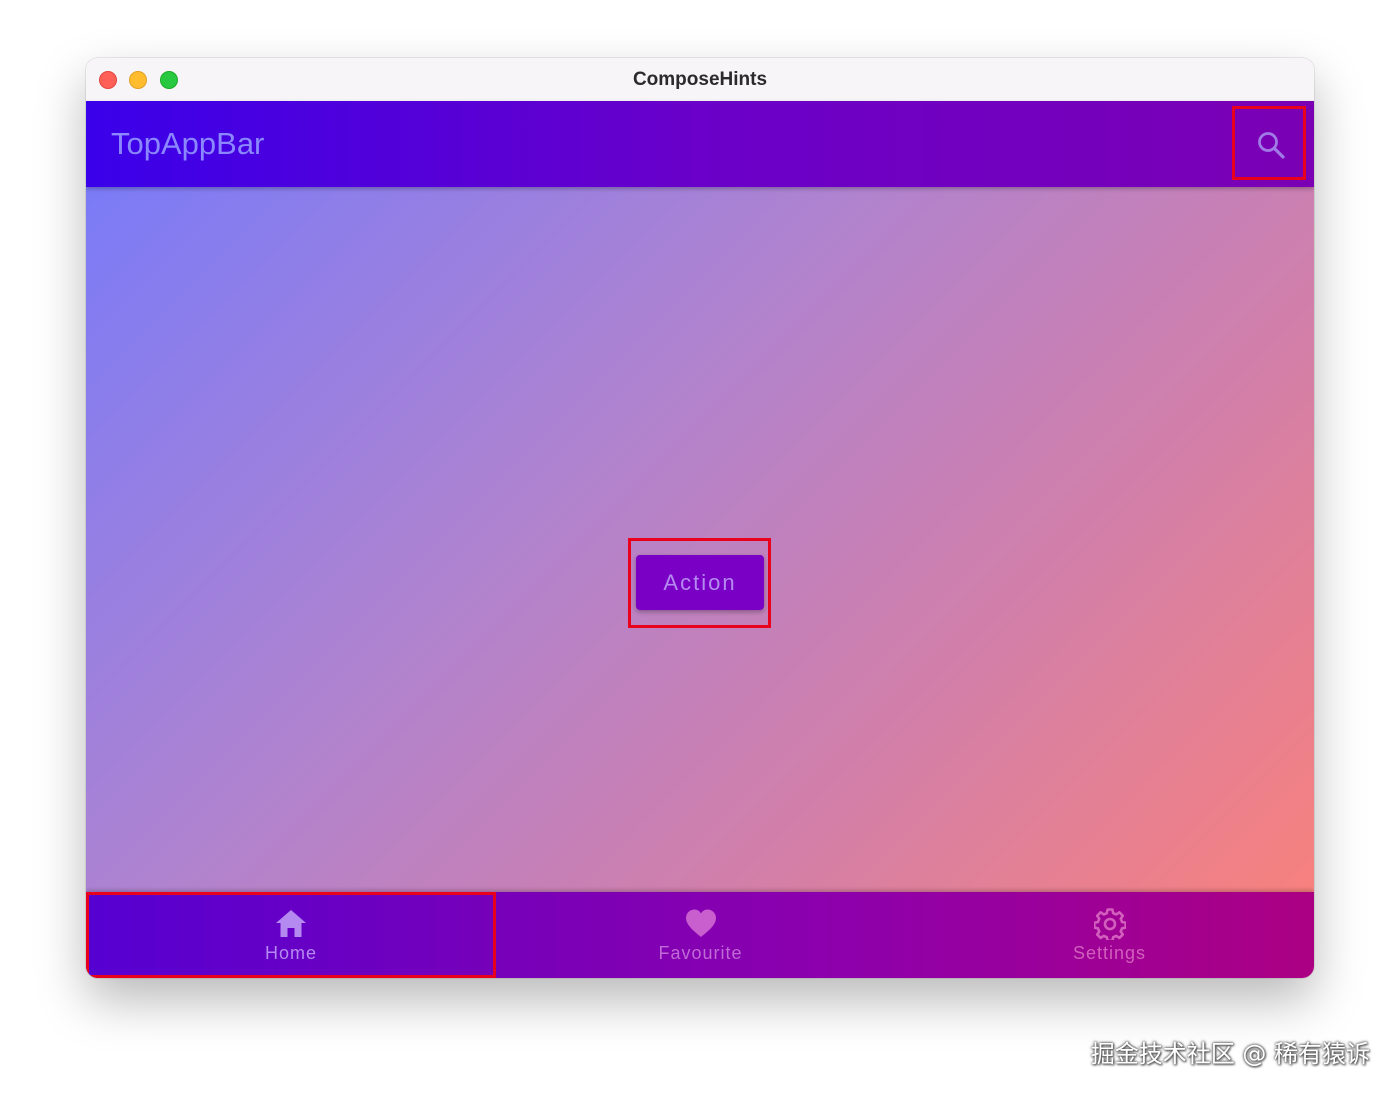 This screenshot has width=1400, height=1093. Describe the element at coordinates (1109, 953) in the screenshot. I see `nav-label-settings: Settings` at that location.